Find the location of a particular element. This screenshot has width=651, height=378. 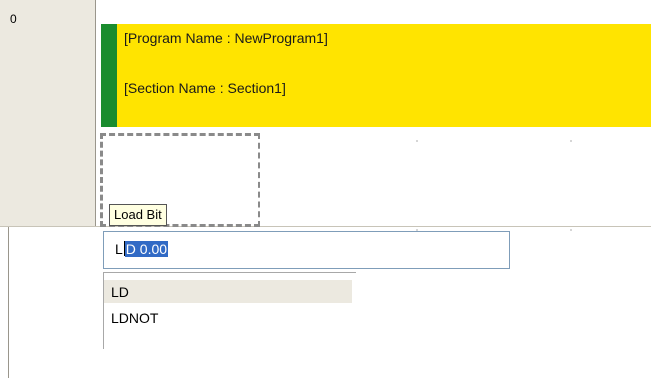

left-power-rail is located at coordinates (8, 302).